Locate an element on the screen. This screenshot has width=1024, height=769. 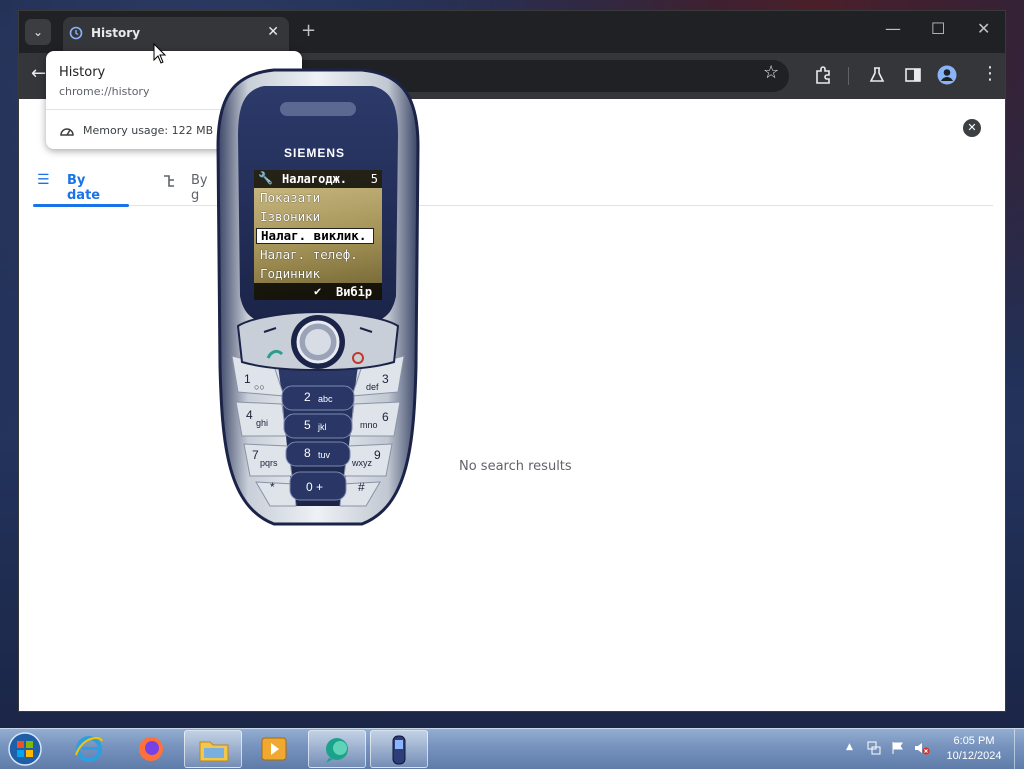
tab-by-group-label: By g is located at coordinates (199, 188).